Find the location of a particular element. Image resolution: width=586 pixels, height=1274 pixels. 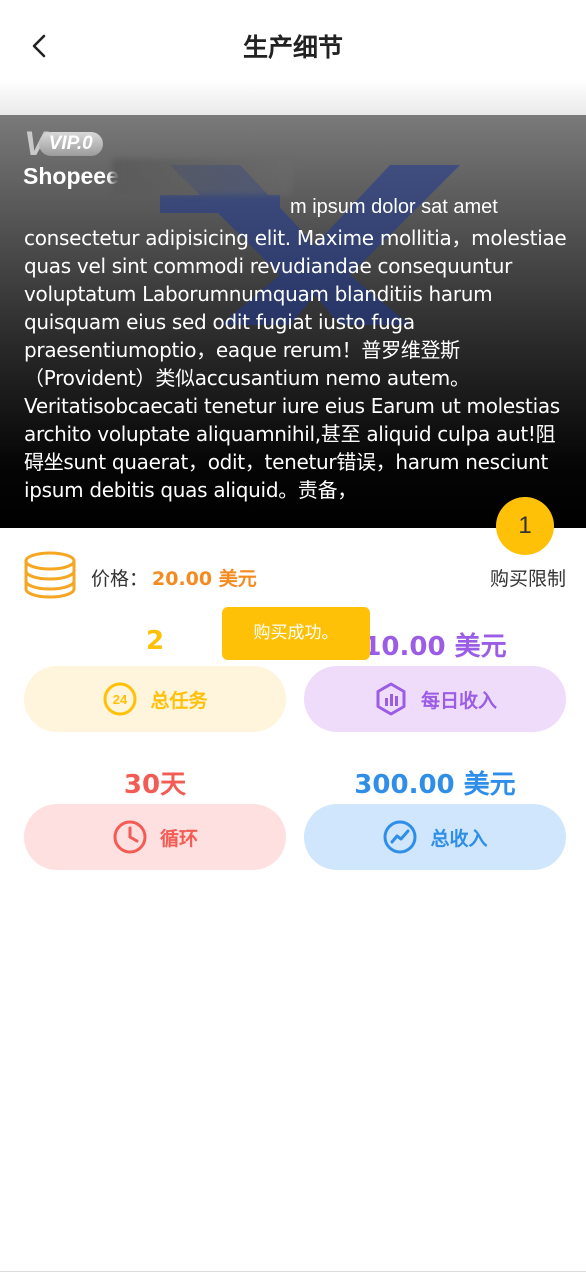

blurred-overlay is located at coordinates (202, 177).